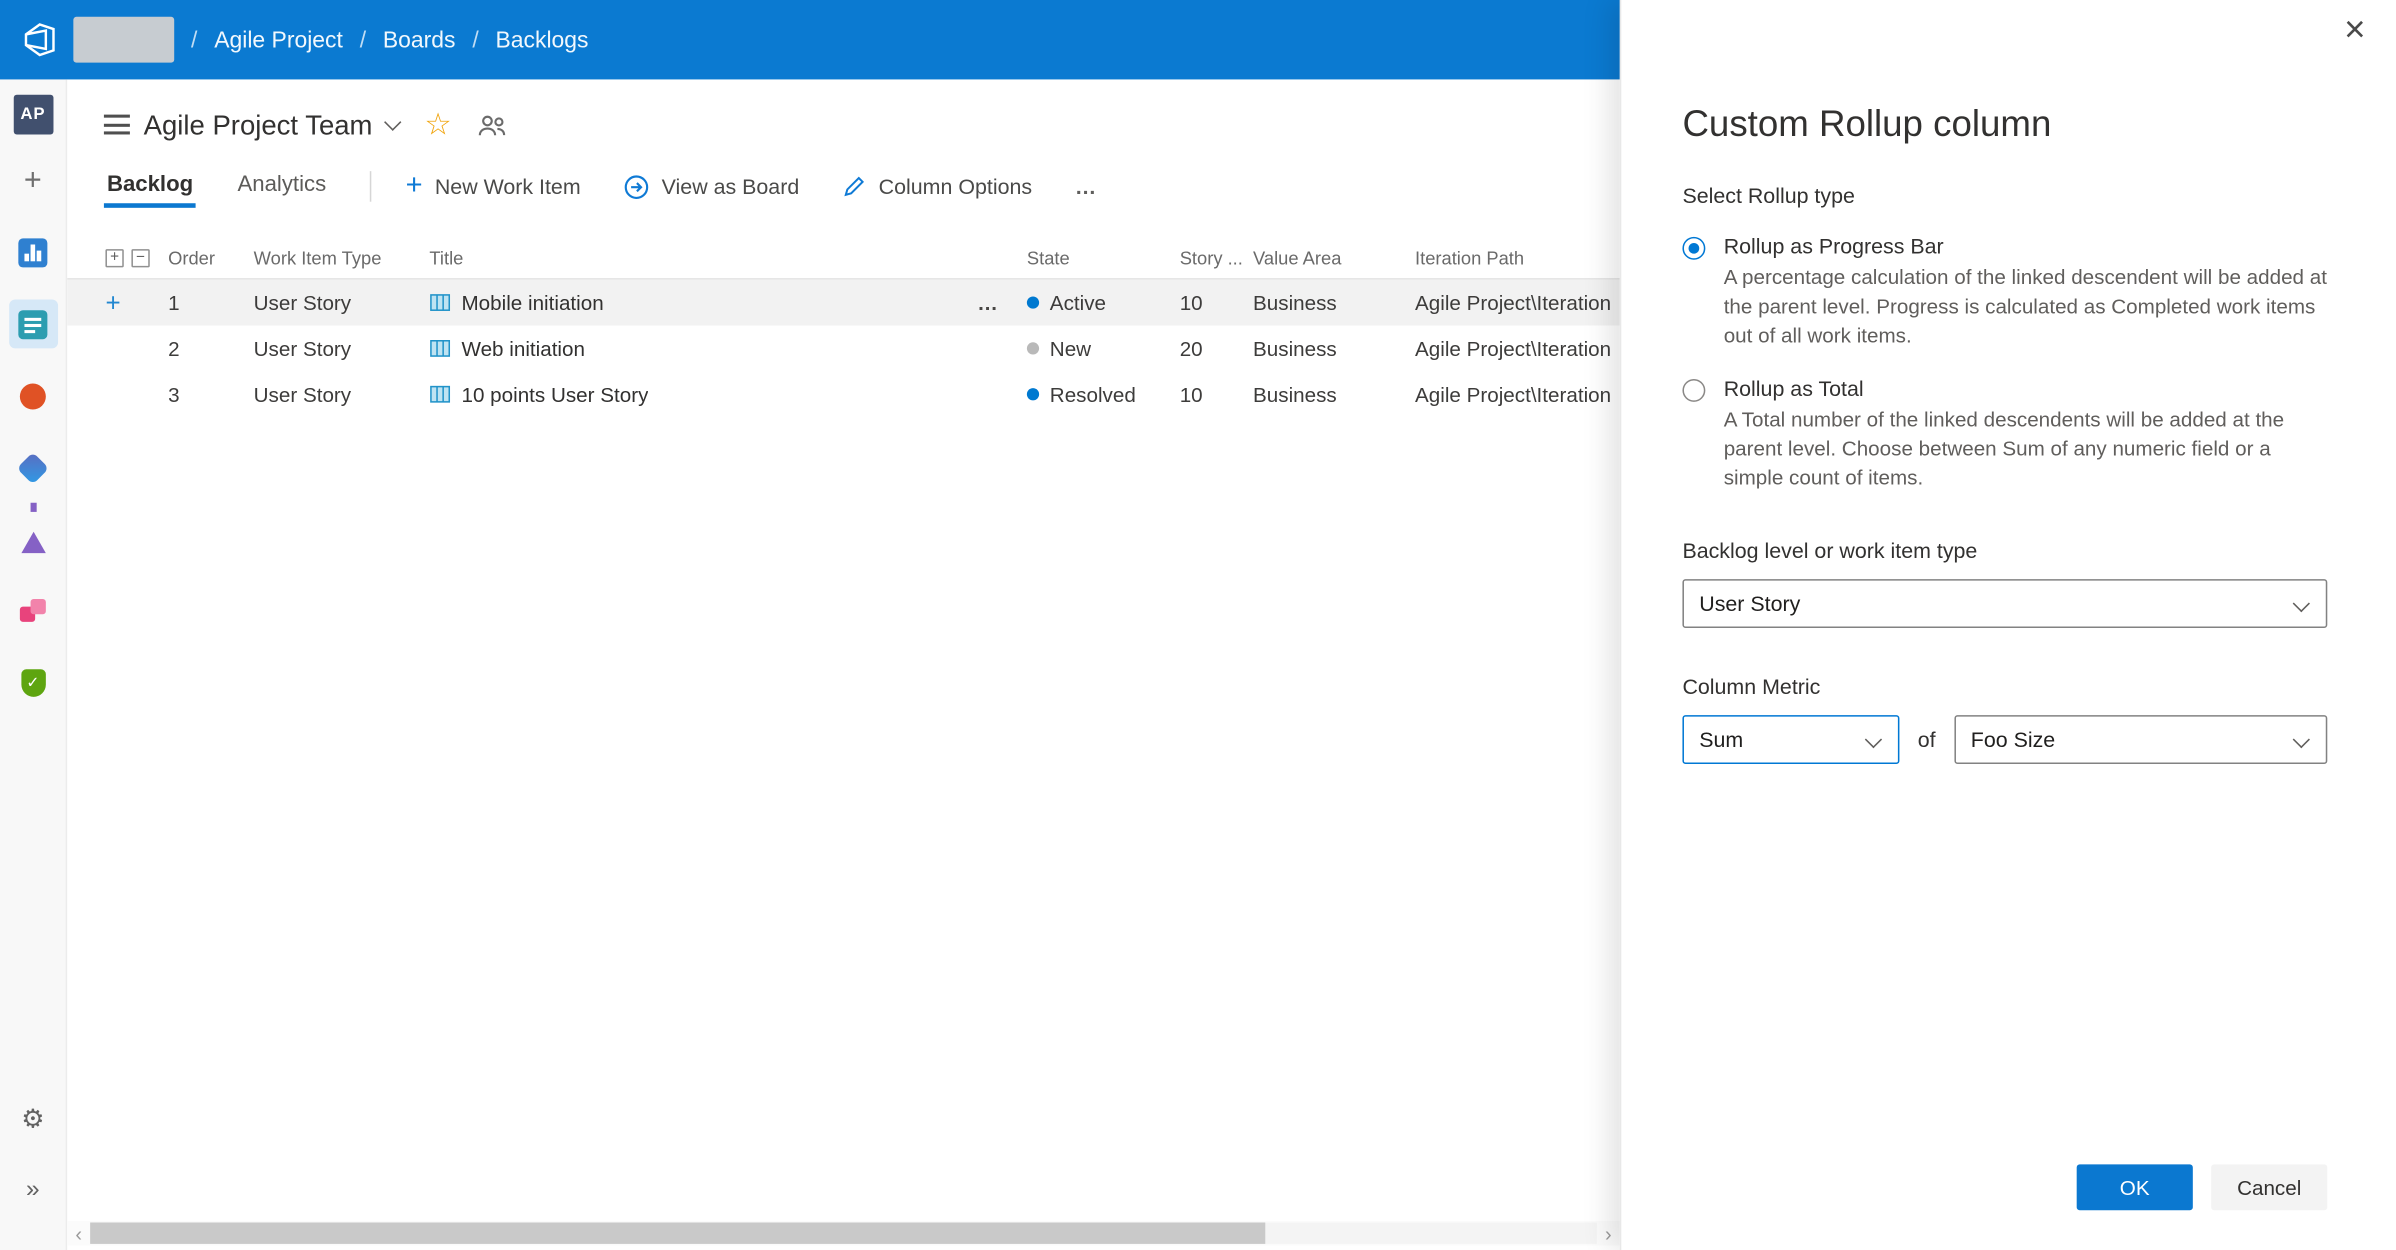  Describe the element at coordinates (542, 40) in the screenshot. I see `breadcrumb-backlogs: Backlogs` at that location.